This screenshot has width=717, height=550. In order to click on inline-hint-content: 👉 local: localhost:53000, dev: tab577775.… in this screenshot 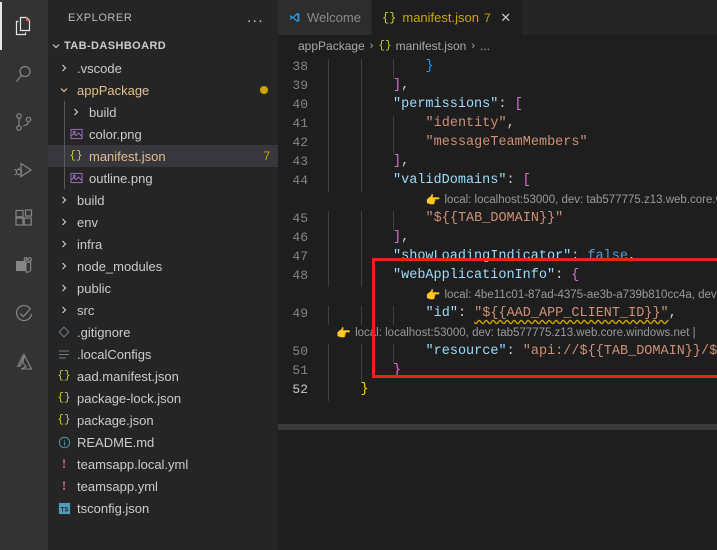, I will do `click(520, 200)`.